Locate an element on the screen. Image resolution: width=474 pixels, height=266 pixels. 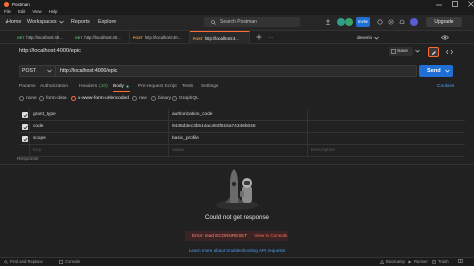
tab-params: Params is located at coordinates (27, 86).